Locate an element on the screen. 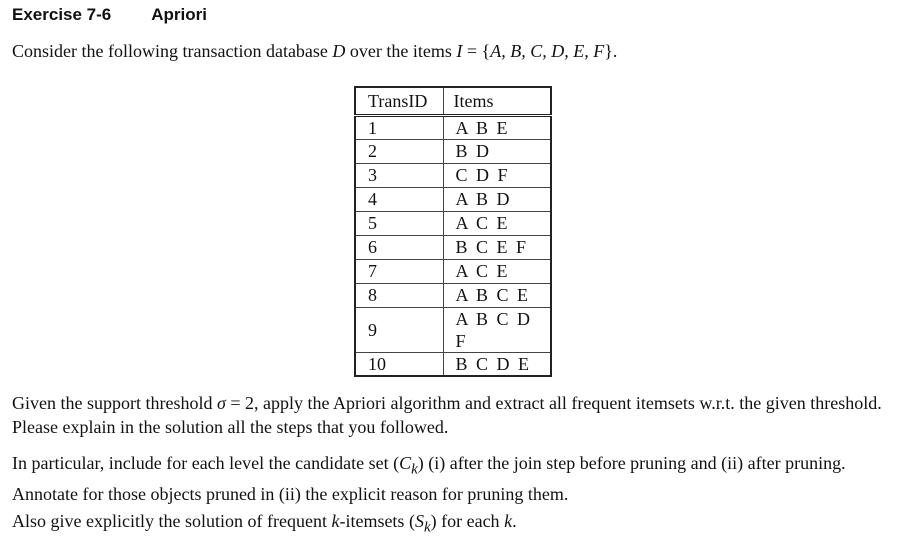 The height and width of the screenshot is (540, 903). p3-text-mid2: ) for each is located at coordinates (467, 521).